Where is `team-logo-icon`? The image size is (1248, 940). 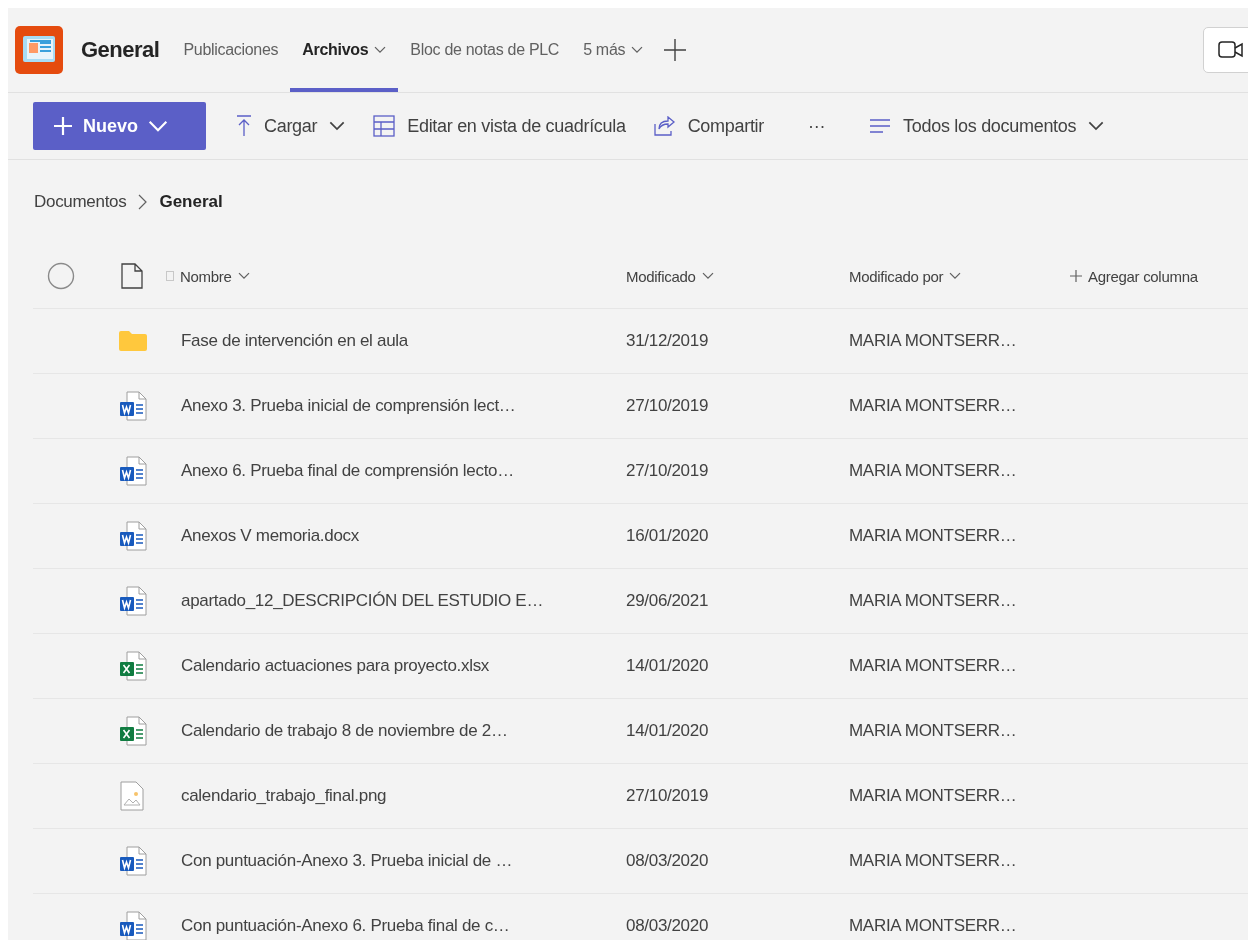 team-logo-icon is located at coordinates (39, 50).